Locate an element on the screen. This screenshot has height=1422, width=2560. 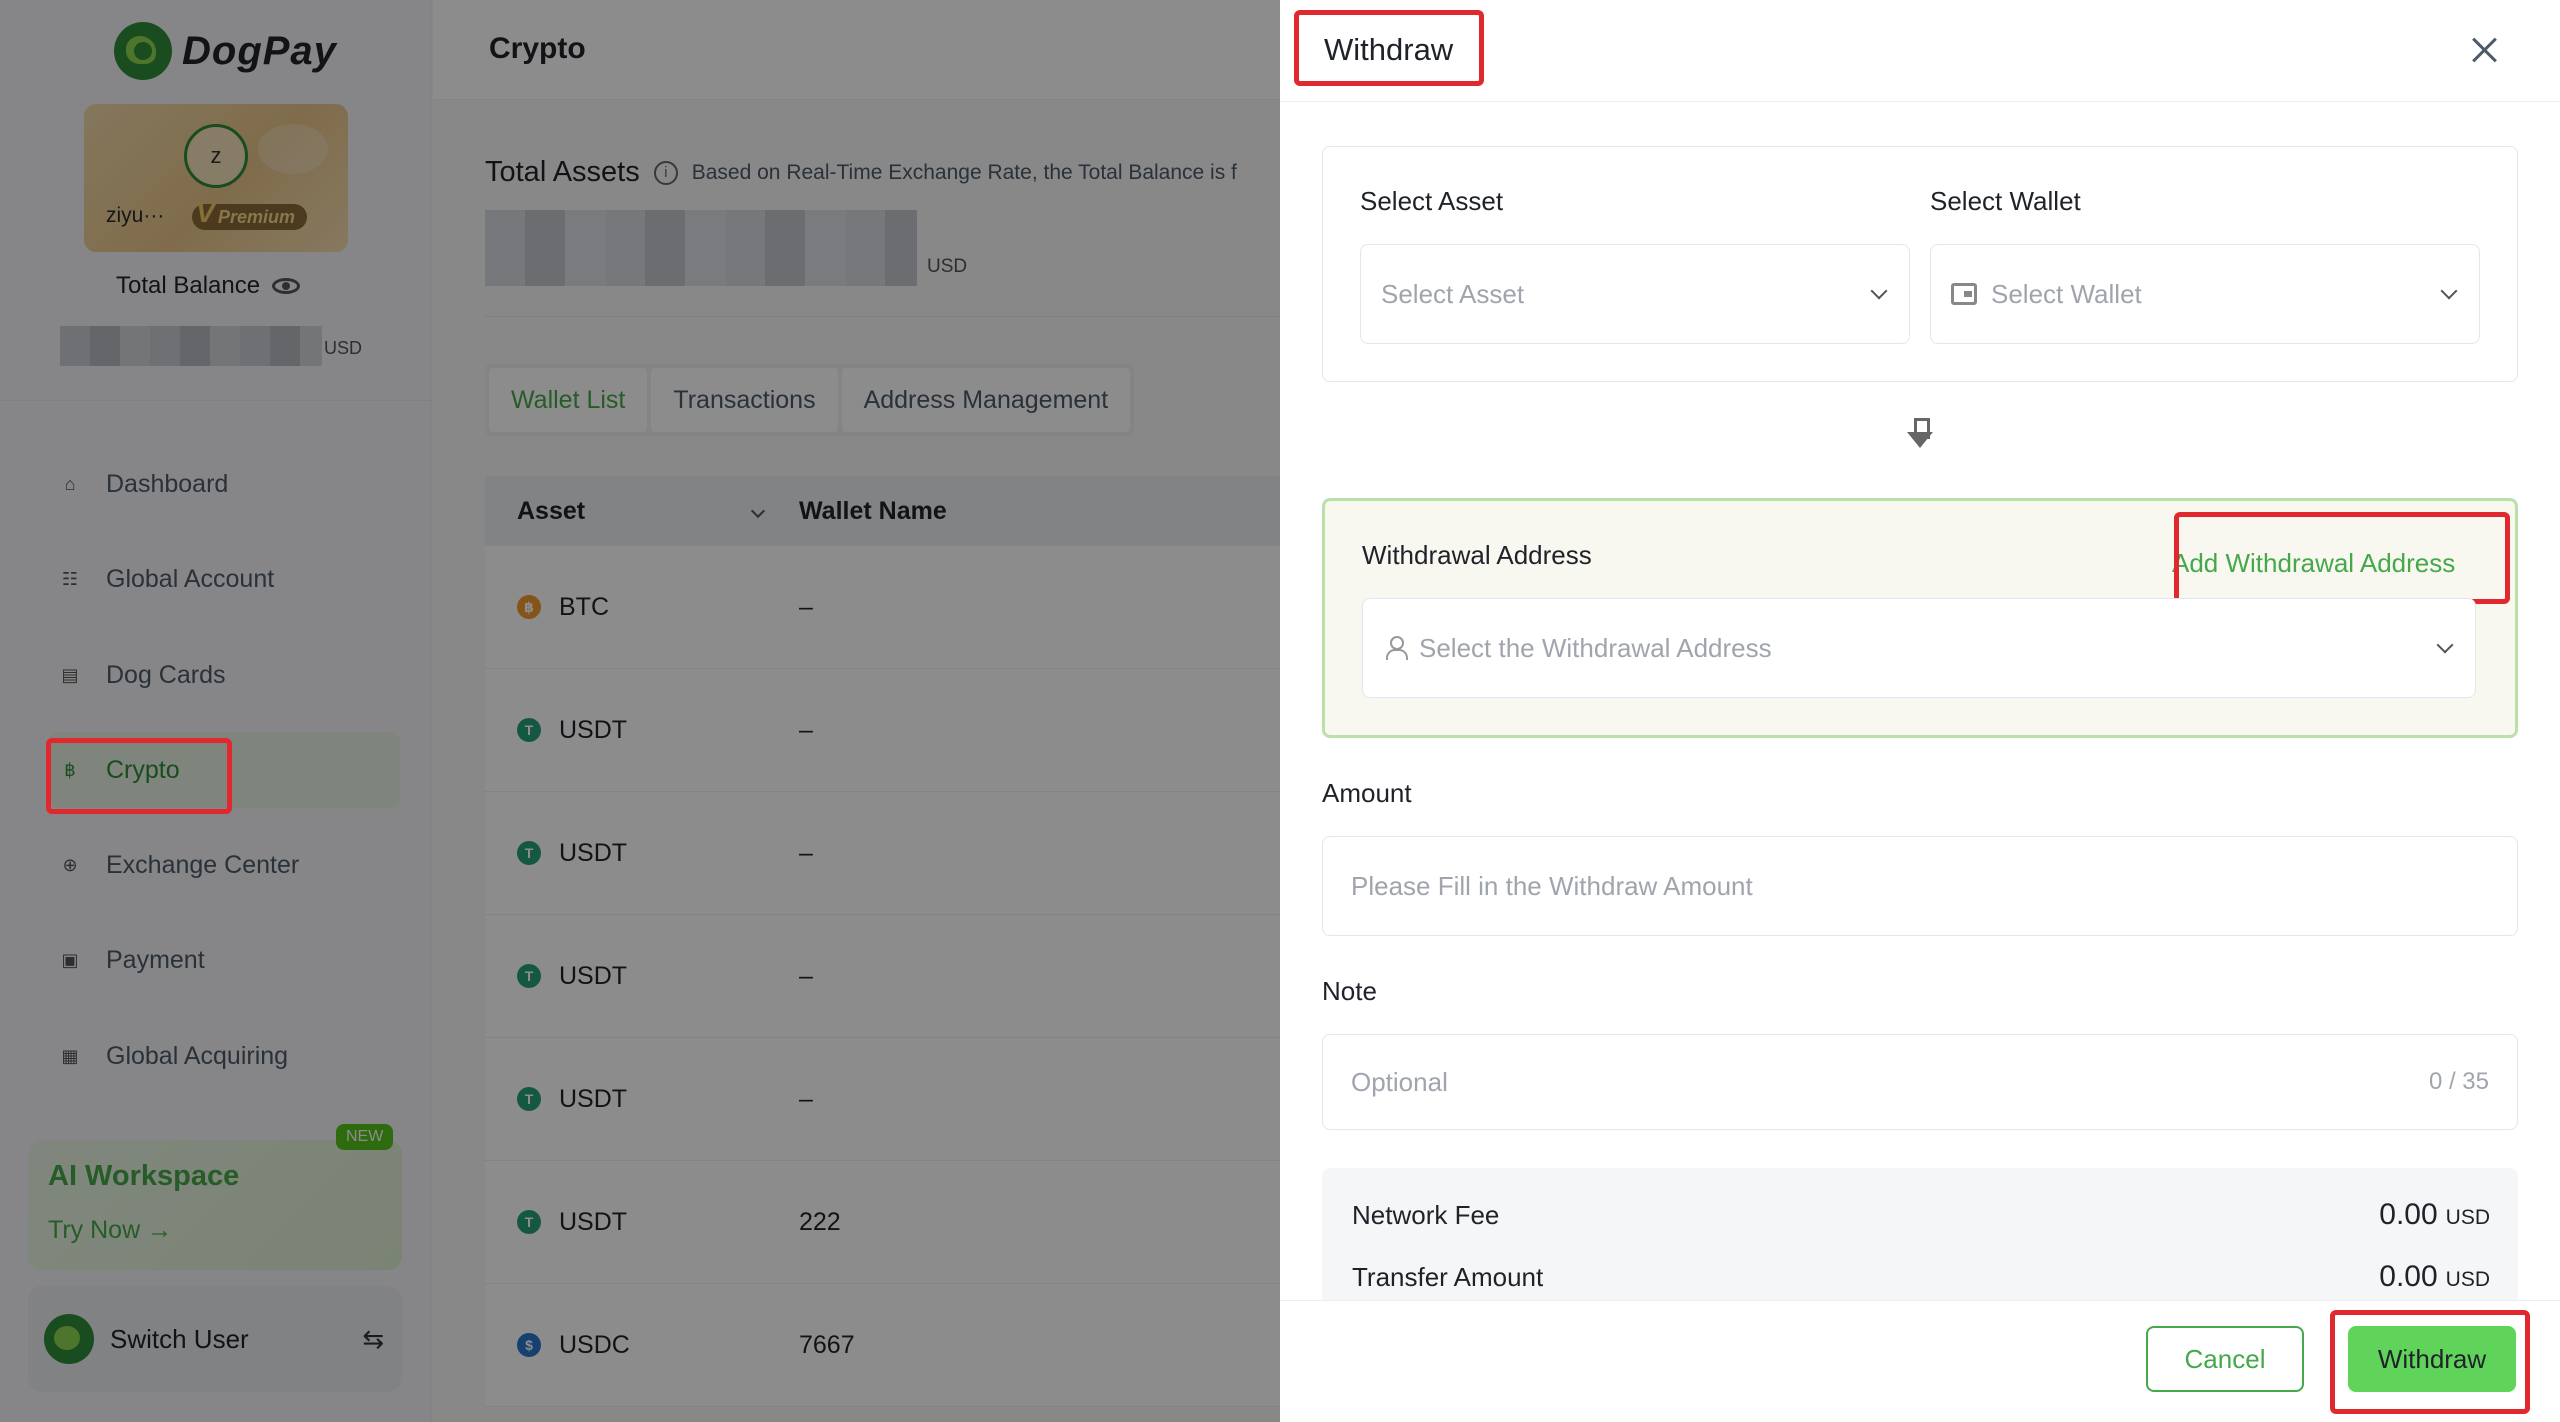
network-fee-value: 0.00 USD is located at coordinates (2434, 1215).